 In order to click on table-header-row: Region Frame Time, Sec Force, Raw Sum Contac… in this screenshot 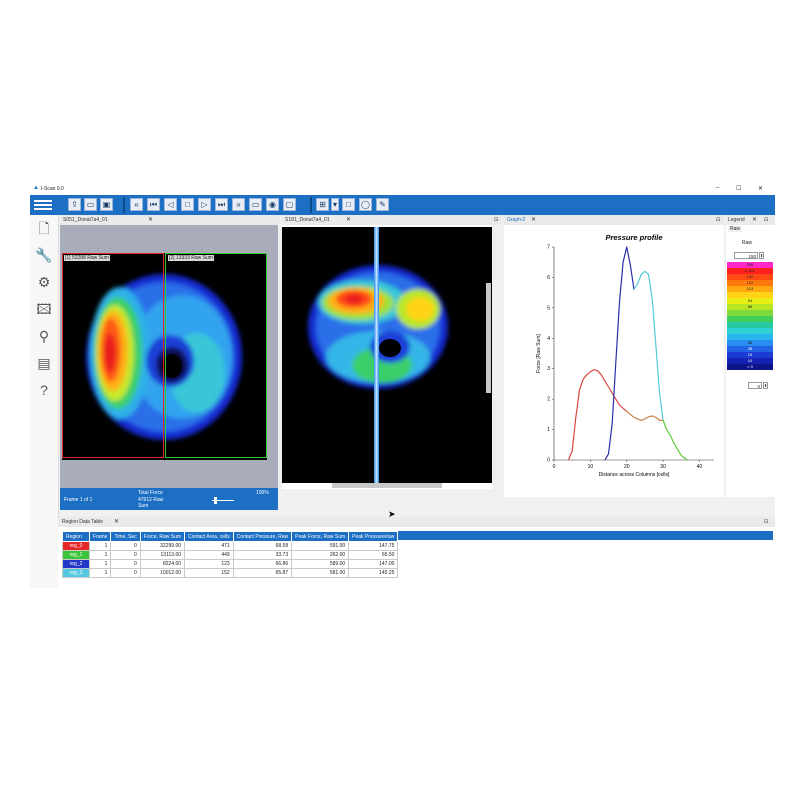, I will do `click(230, 536)`.